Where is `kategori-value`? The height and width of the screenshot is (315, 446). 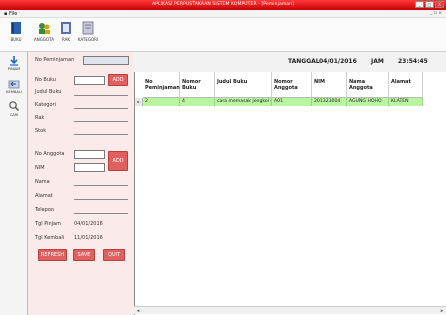 kategori-value is located at coordinates (101, 108).